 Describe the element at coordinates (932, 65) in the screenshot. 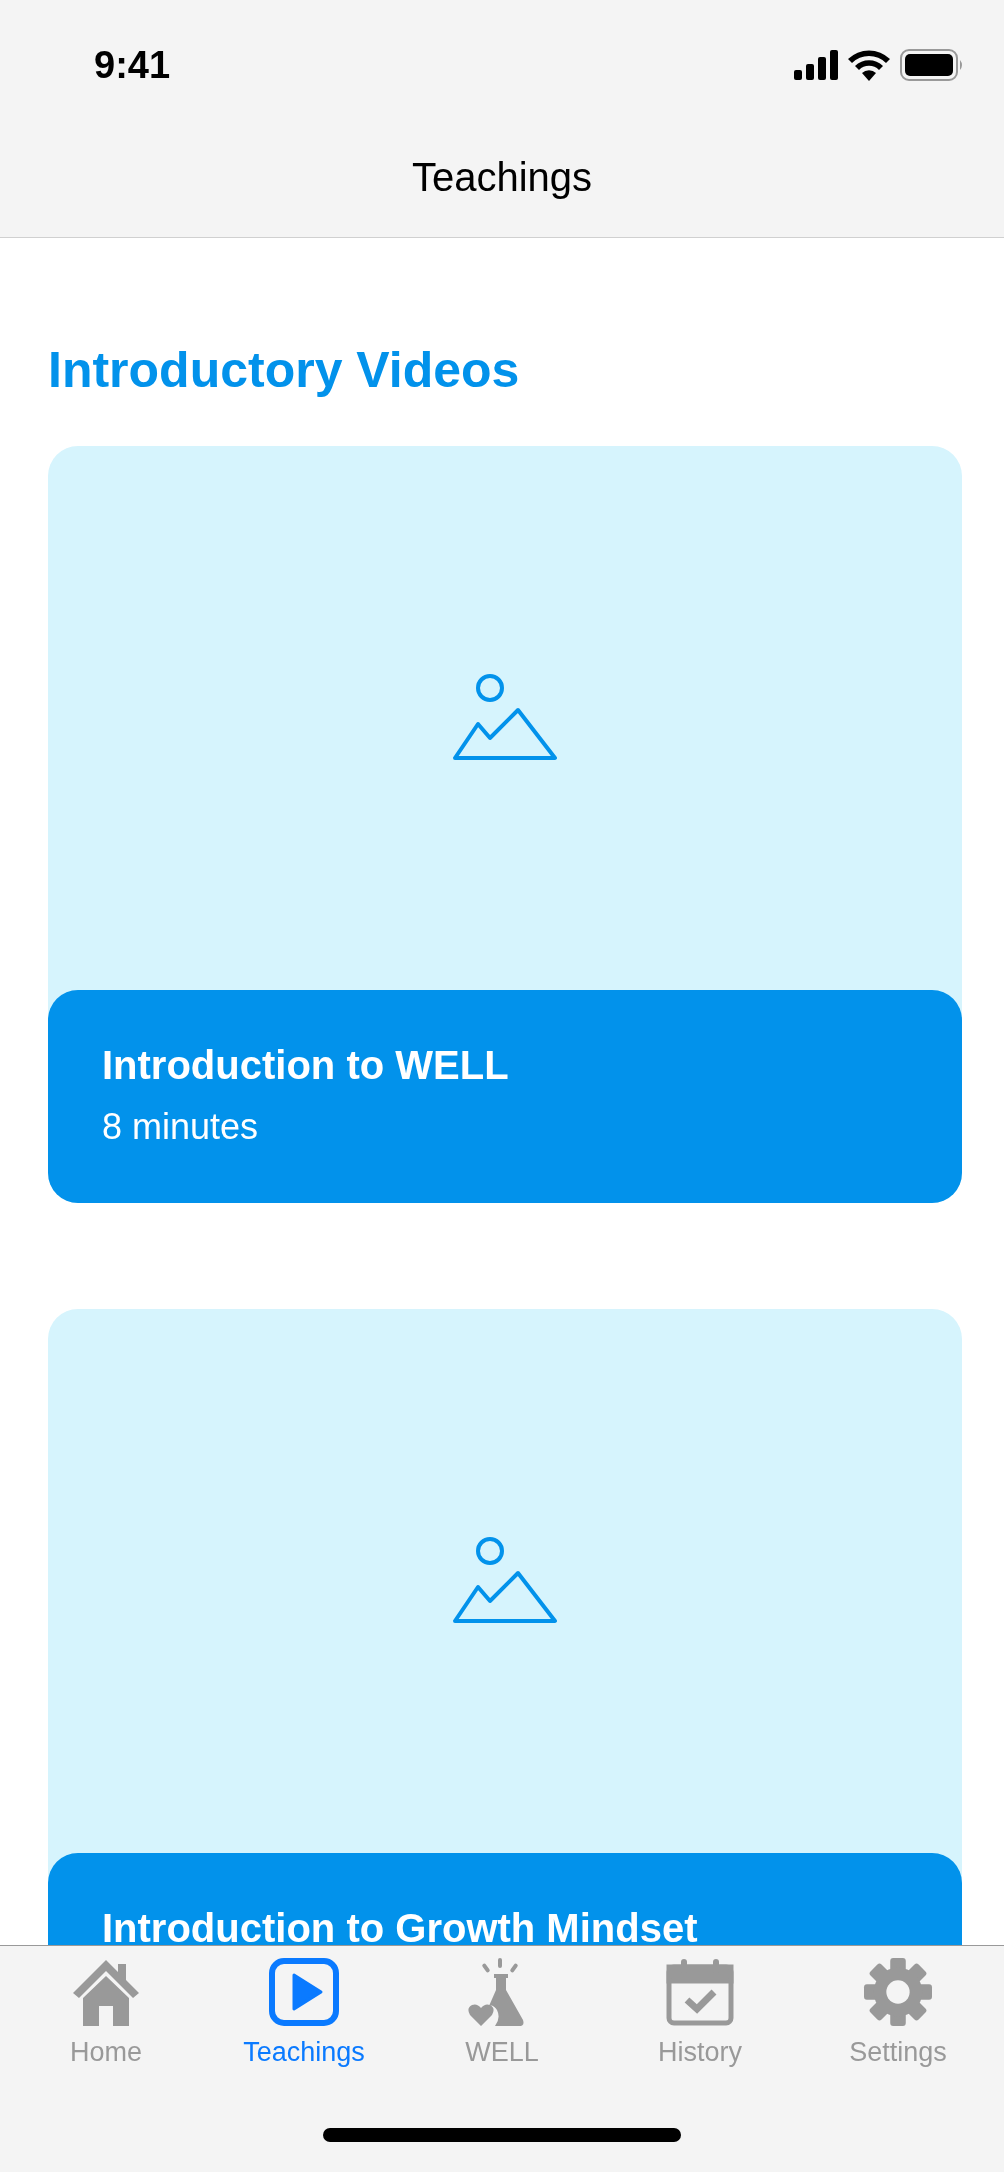

I see `battery-icon` at that location.